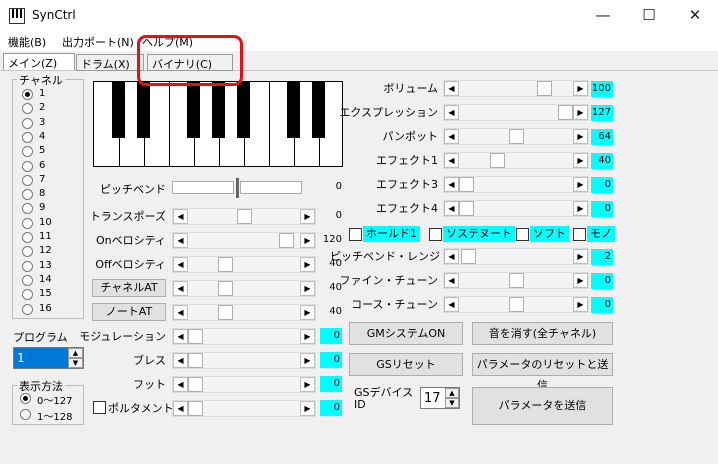  What do you see at coordinates (307, 216) in the screenshot?
I see `left-param-slider-0-right-arrow-icon: ▶` at bounding box center [307, 216].